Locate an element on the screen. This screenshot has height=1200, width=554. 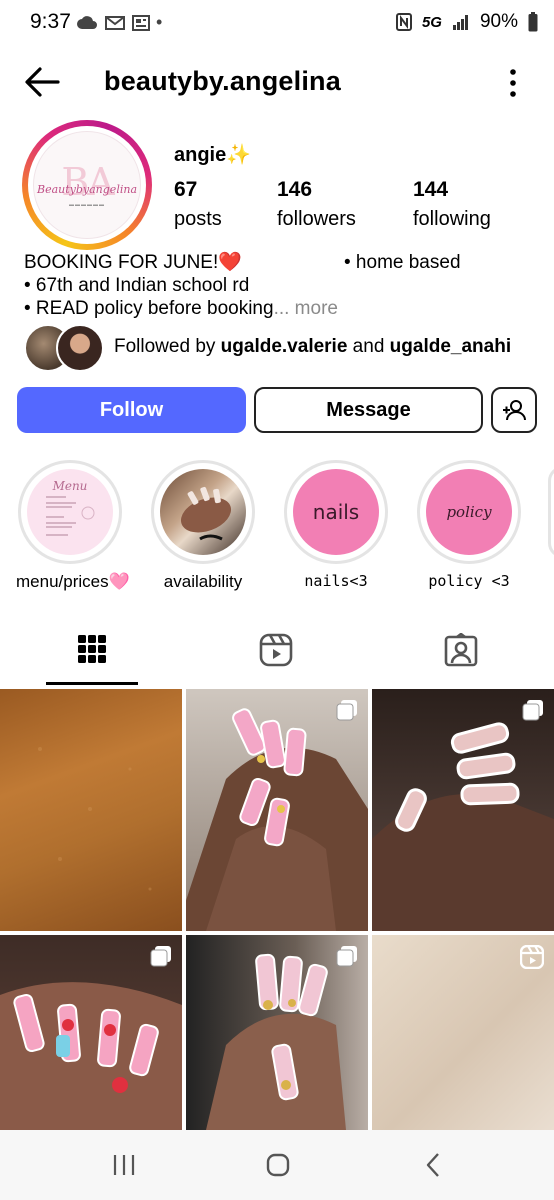
reel-icon is located at coordinates (532, 957).